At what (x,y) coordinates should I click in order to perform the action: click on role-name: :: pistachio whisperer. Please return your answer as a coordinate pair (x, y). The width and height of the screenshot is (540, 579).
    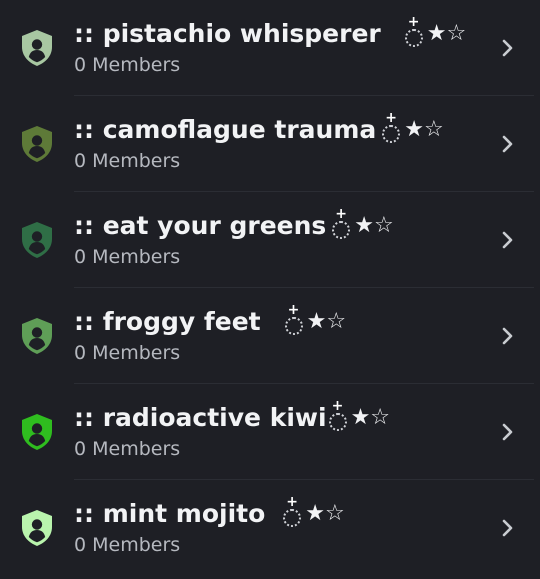
    Looking at the image, I should click on (227, 33).